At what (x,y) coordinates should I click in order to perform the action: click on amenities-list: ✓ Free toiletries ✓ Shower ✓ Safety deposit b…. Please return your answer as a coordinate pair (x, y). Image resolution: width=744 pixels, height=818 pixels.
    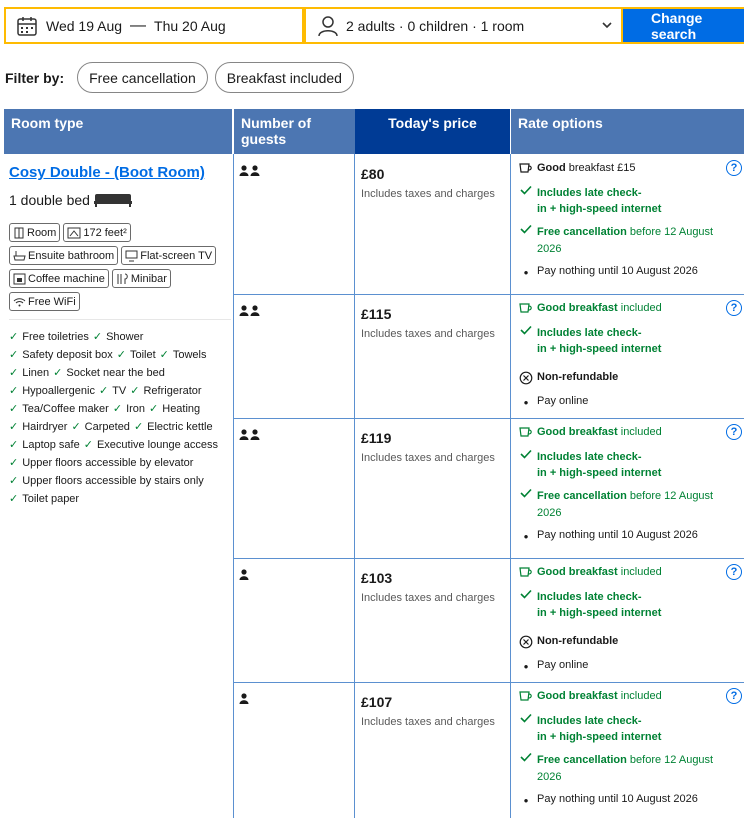
    Looking at the image, I should click on (120, 418).